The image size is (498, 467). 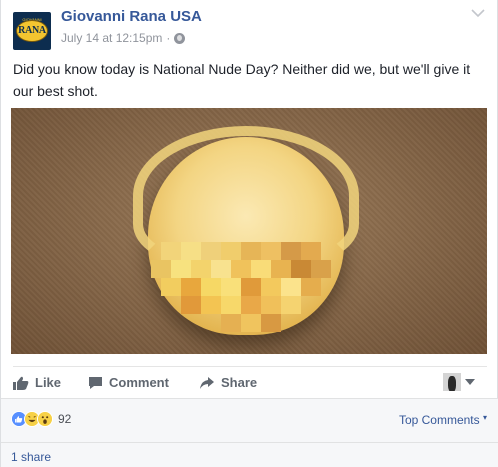 I want to click on post-as-selector, so click(x=459, y=382).